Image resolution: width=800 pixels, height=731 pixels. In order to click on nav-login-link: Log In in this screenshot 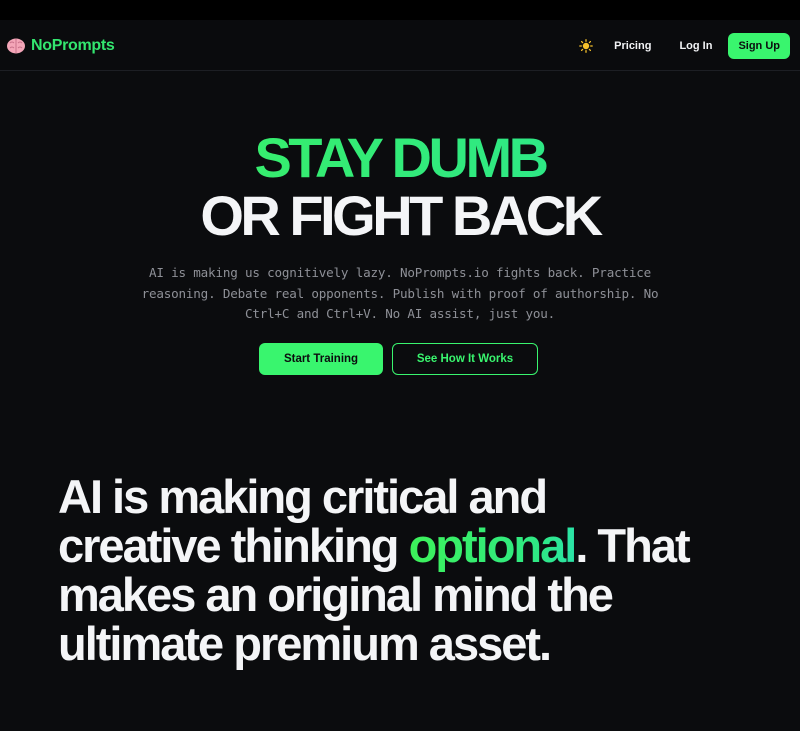, I will do `click(695, 46)`.